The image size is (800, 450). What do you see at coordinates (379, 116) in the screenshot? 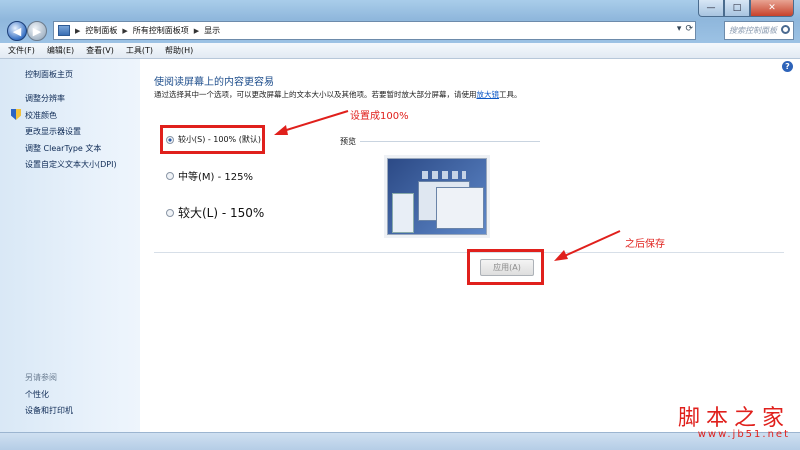
I see `annotation-set-100: 设置成100%` at bounding box center [379, 116].